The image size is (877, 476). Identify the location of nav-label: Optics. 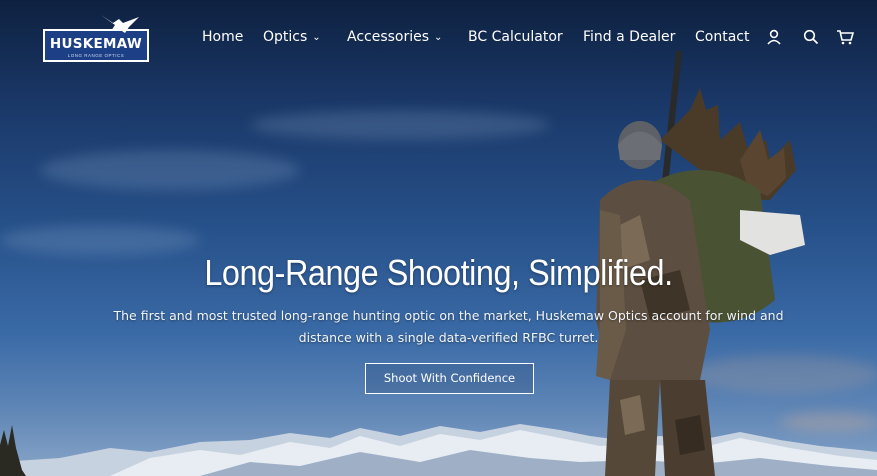
(285, 37).